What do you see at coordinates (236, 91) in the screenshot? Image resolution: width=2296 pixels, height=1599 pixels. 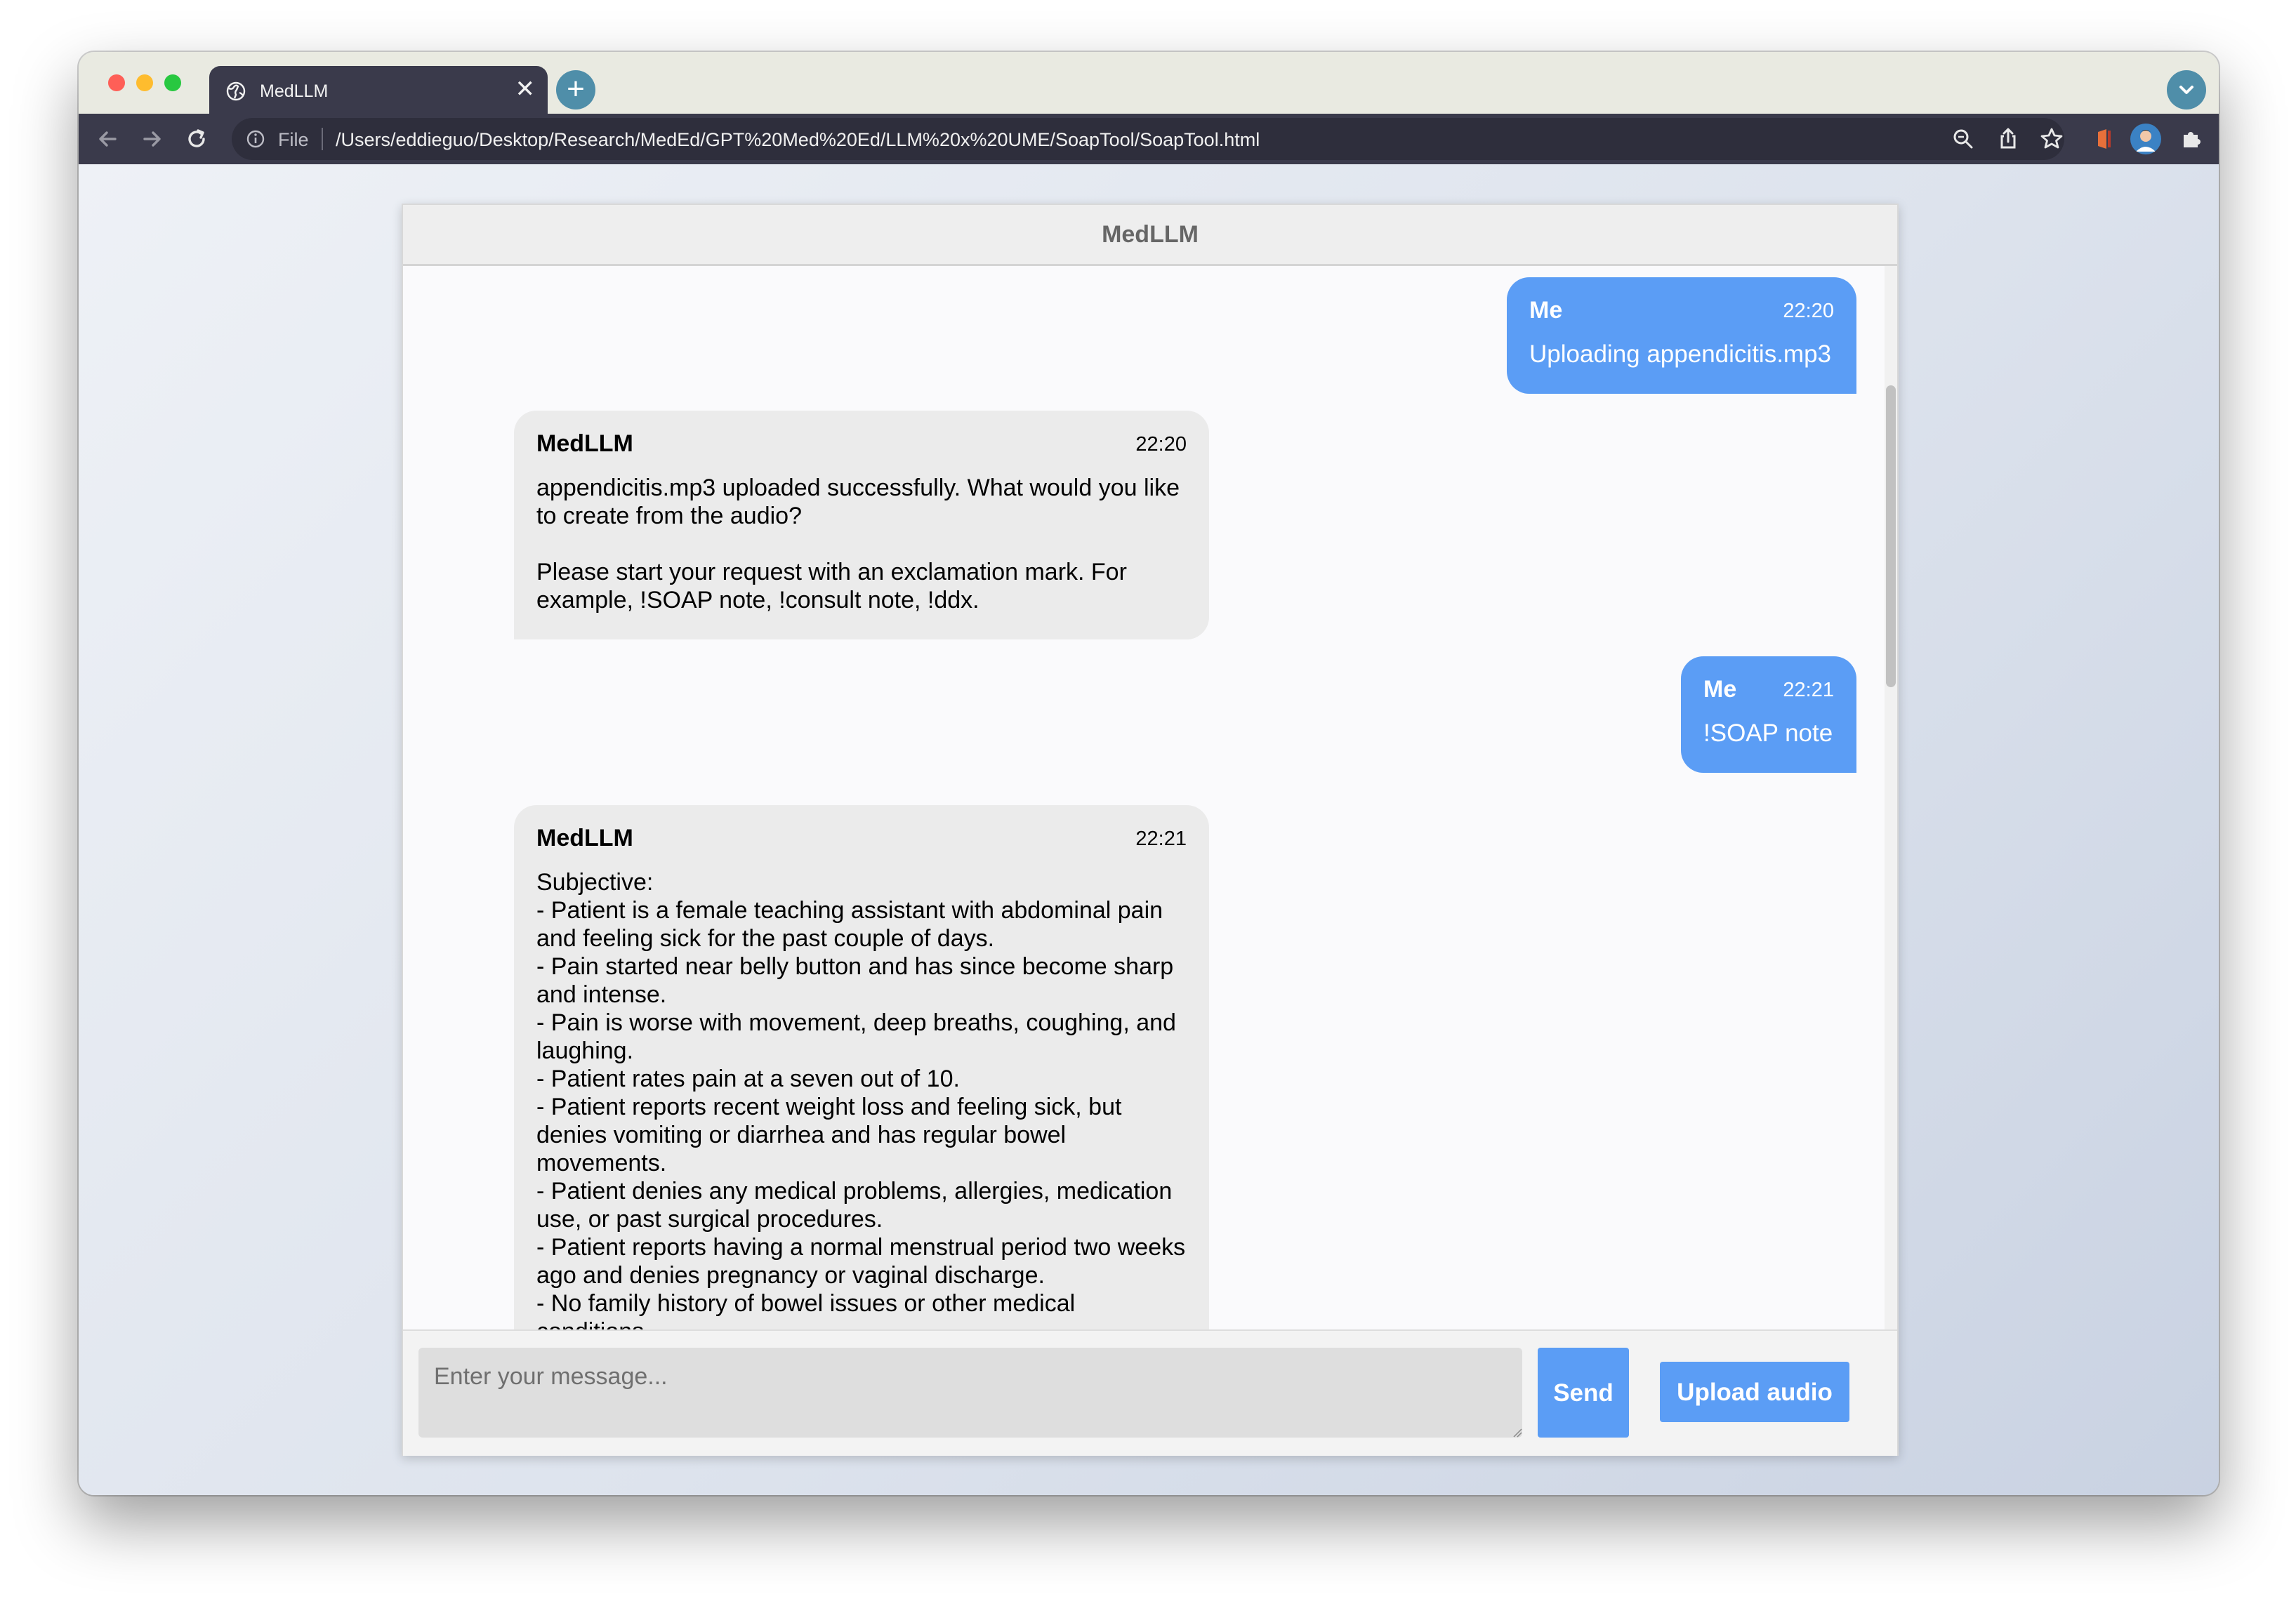 I see `globe-icon` at bounding box center [236, 91].